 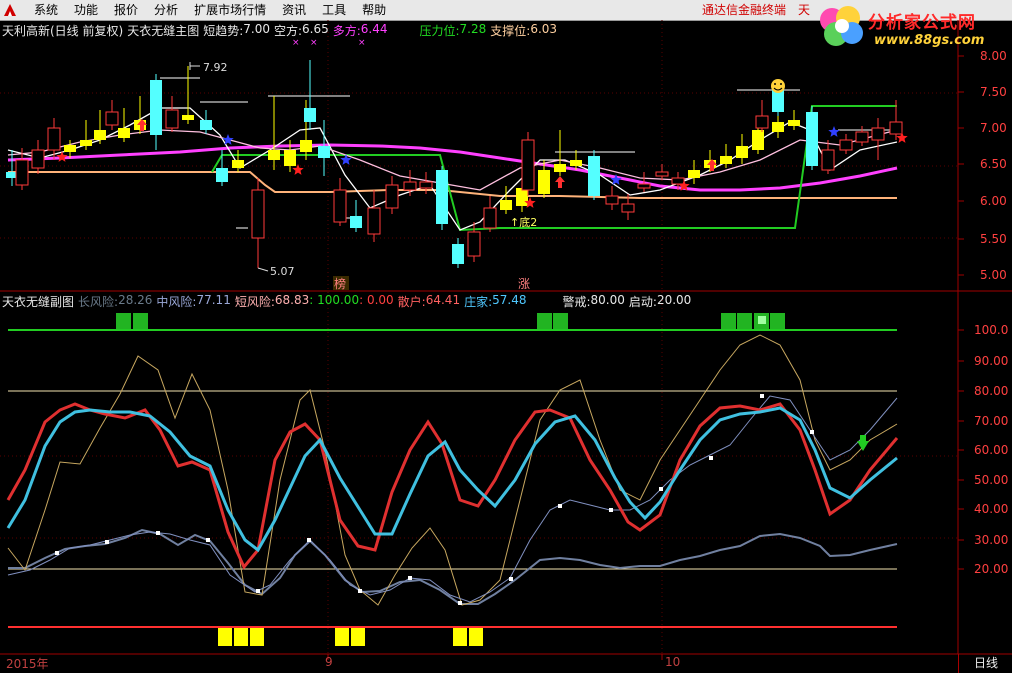 I want to click on value-0: : 0.00, so click(x=376, y=300).